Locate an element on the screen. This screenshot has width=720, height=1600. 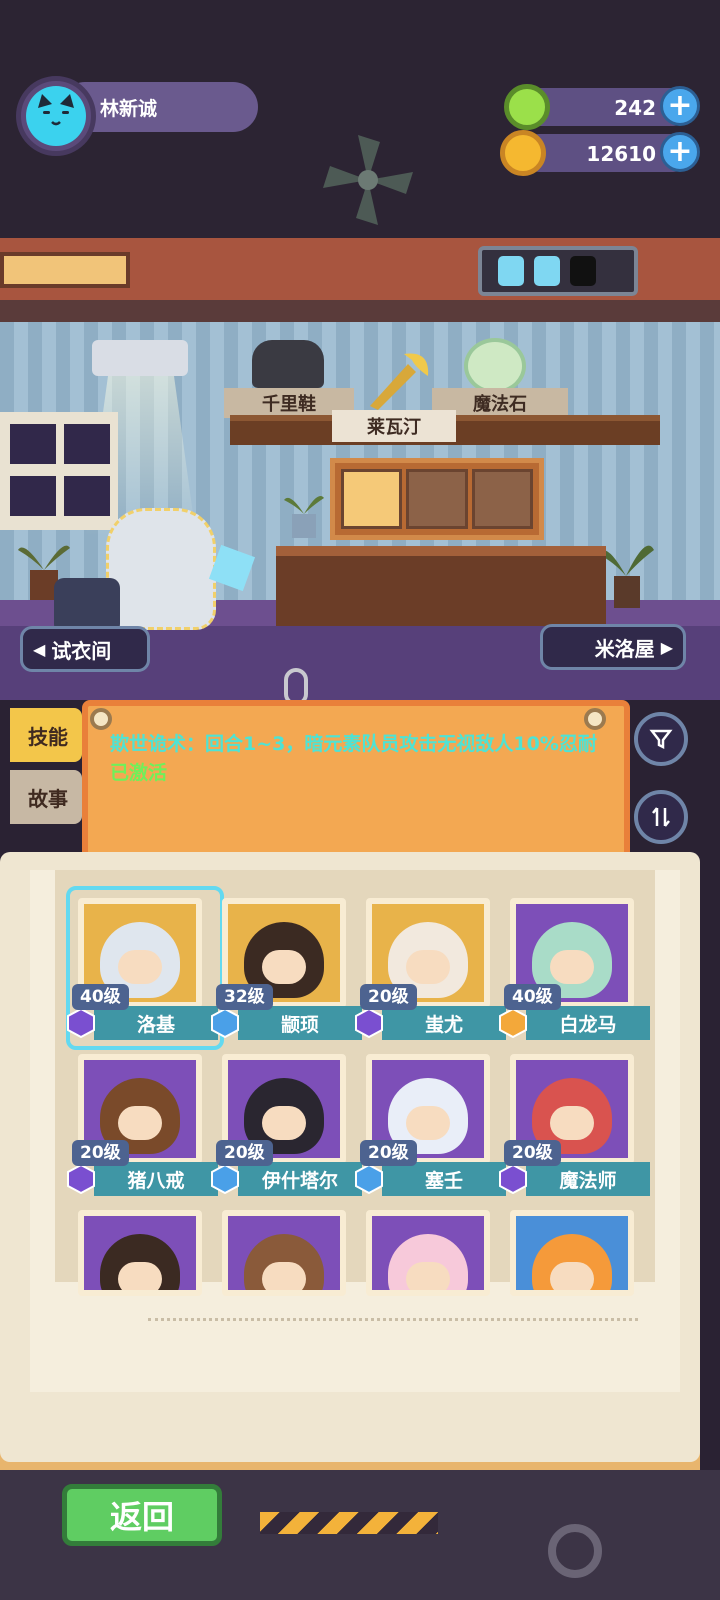
skill-text: 欺世诡术：回合1~3，暗元素队员攻击无视敌人10%忍耐 is located at coordinates (353, 744).